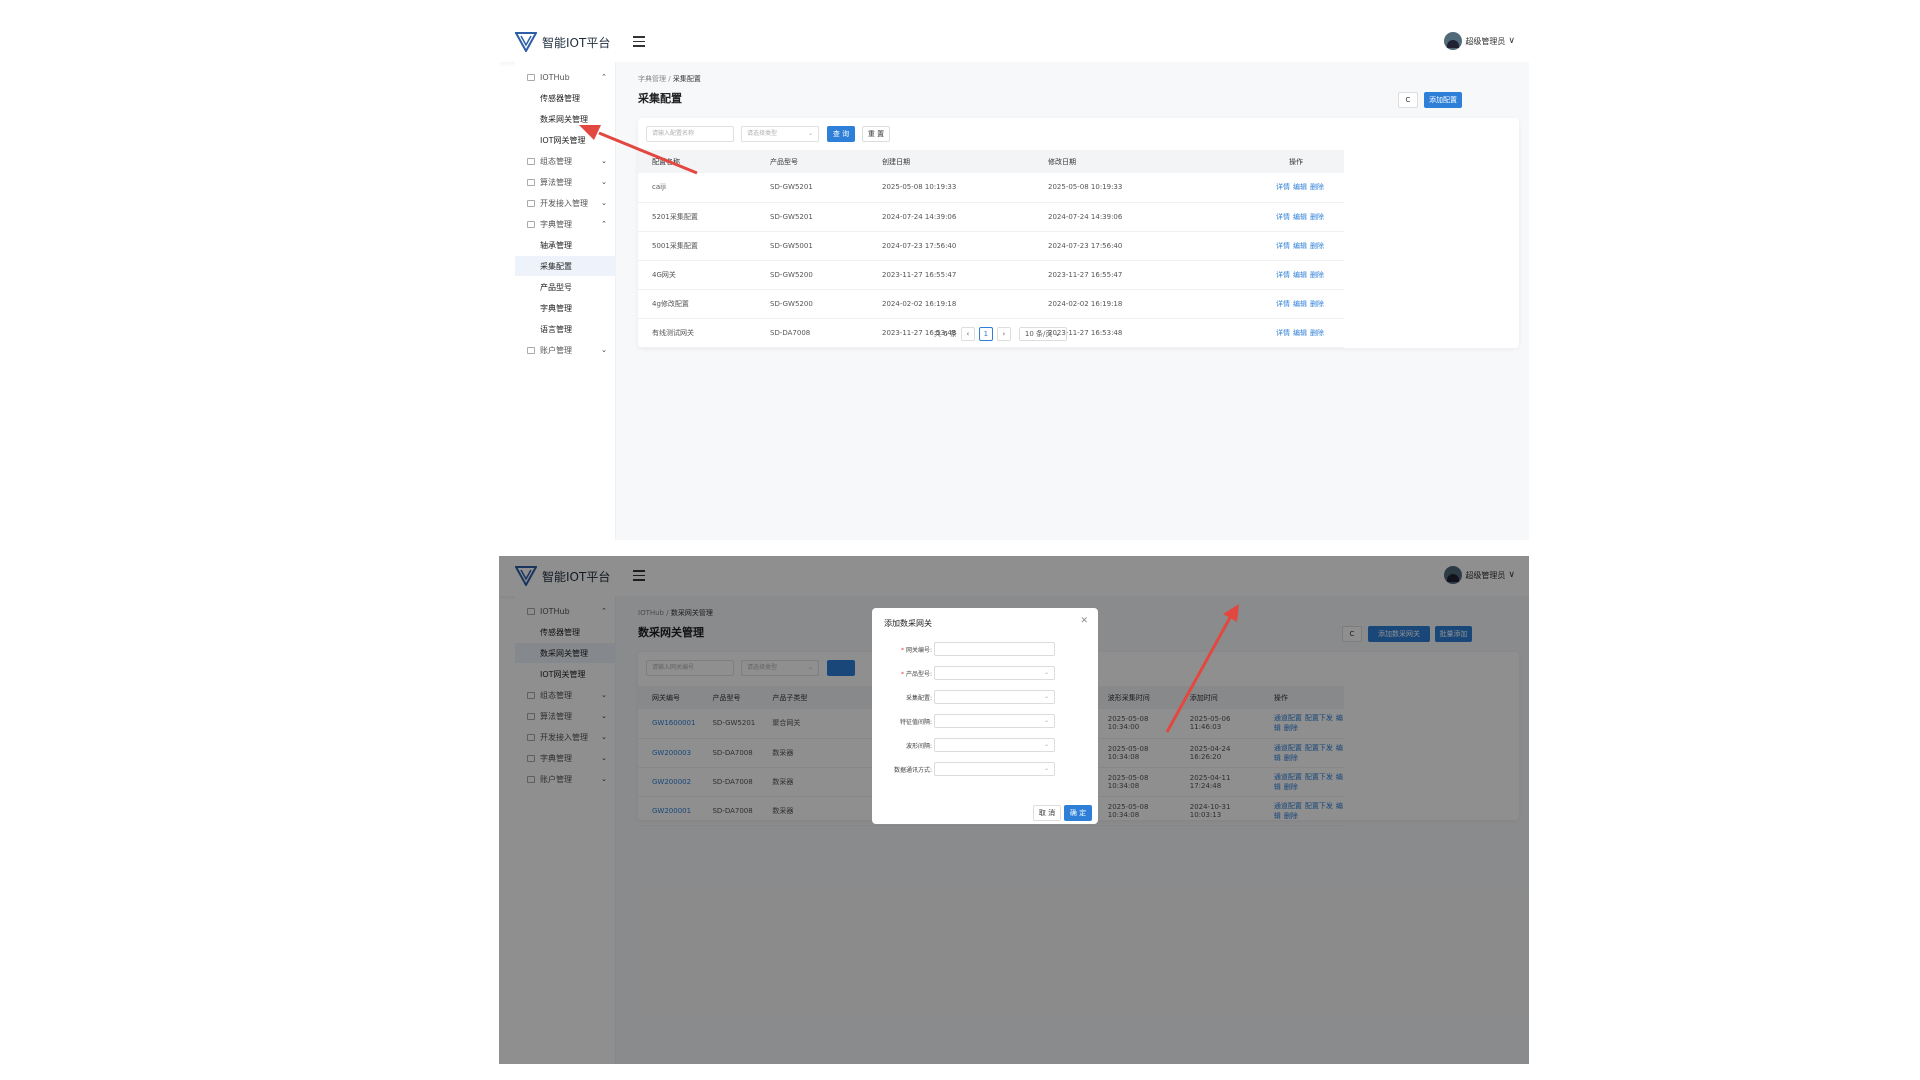 The height and width of the screenshot is (1080, 1920). I want to click on user-menu: 超级管理员 ∨, so click(1479, 41).